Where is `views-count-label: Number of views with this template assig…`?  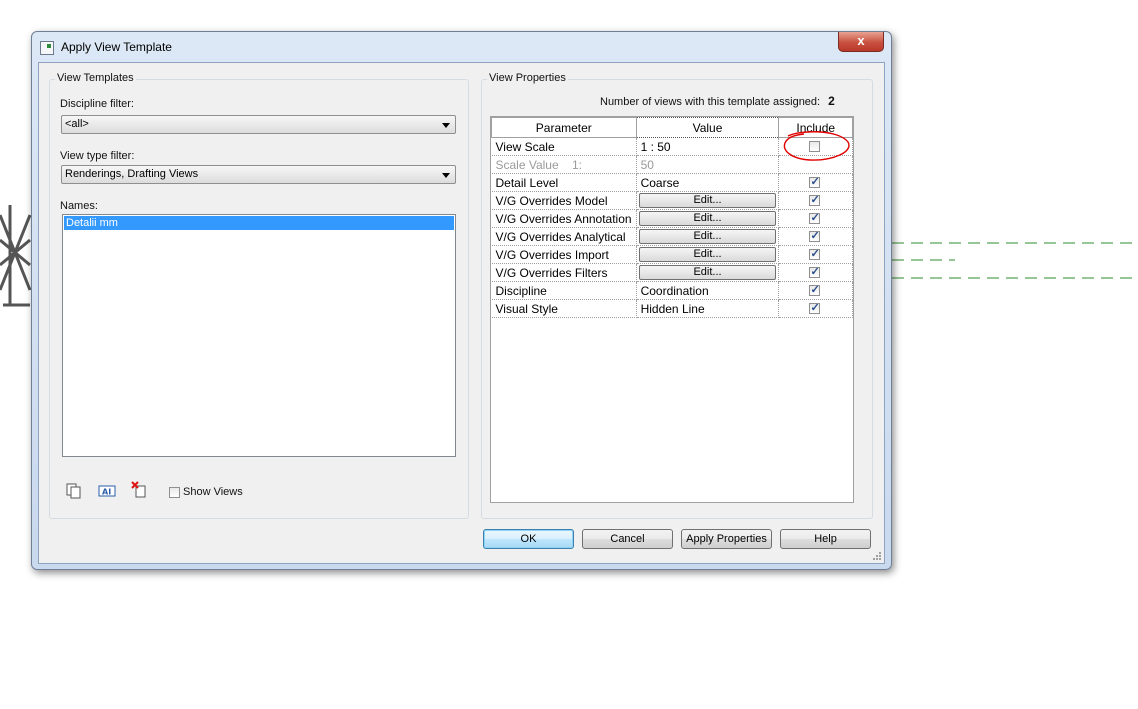
views-count-label: Number of views with this template assig… is located at coordinates (717, 101).